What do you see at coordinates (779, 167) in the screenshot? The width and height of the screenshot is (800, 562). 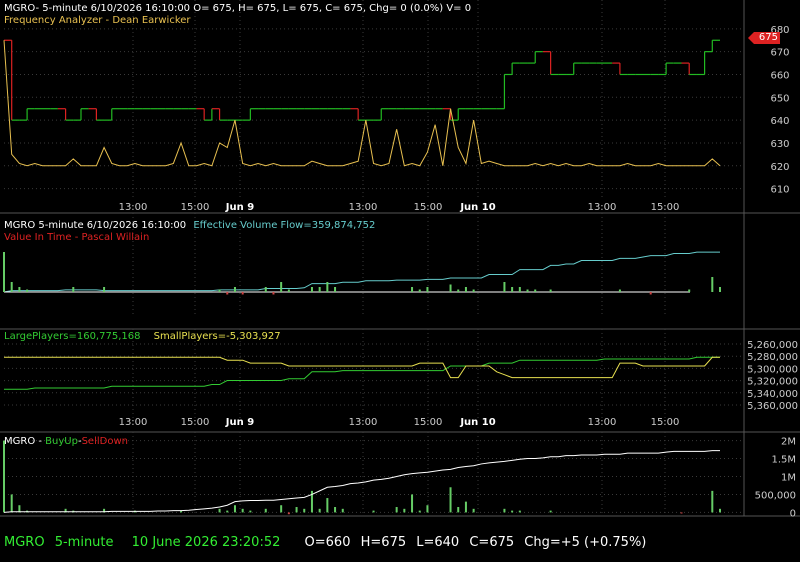 I see `price-tick-label: 620` at bounding box center [779, 167].